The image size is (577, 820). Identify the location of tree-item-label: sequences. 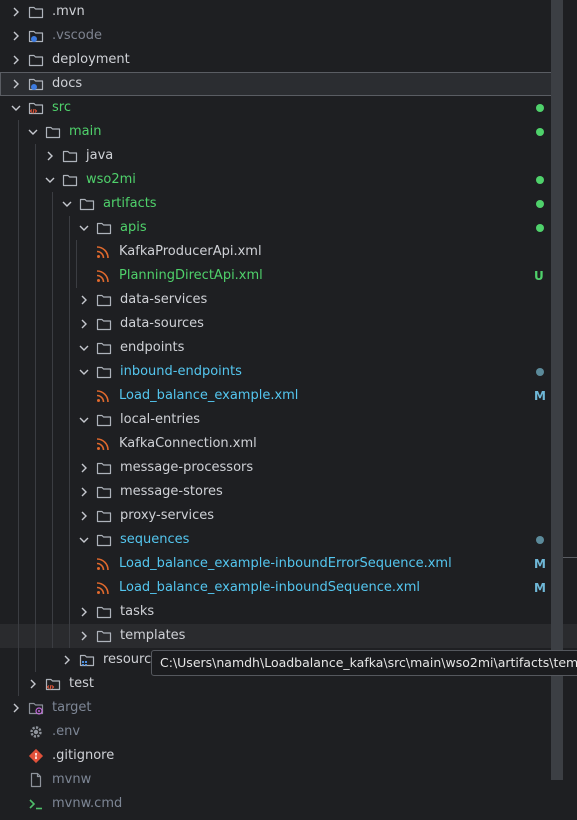
(155, 539).